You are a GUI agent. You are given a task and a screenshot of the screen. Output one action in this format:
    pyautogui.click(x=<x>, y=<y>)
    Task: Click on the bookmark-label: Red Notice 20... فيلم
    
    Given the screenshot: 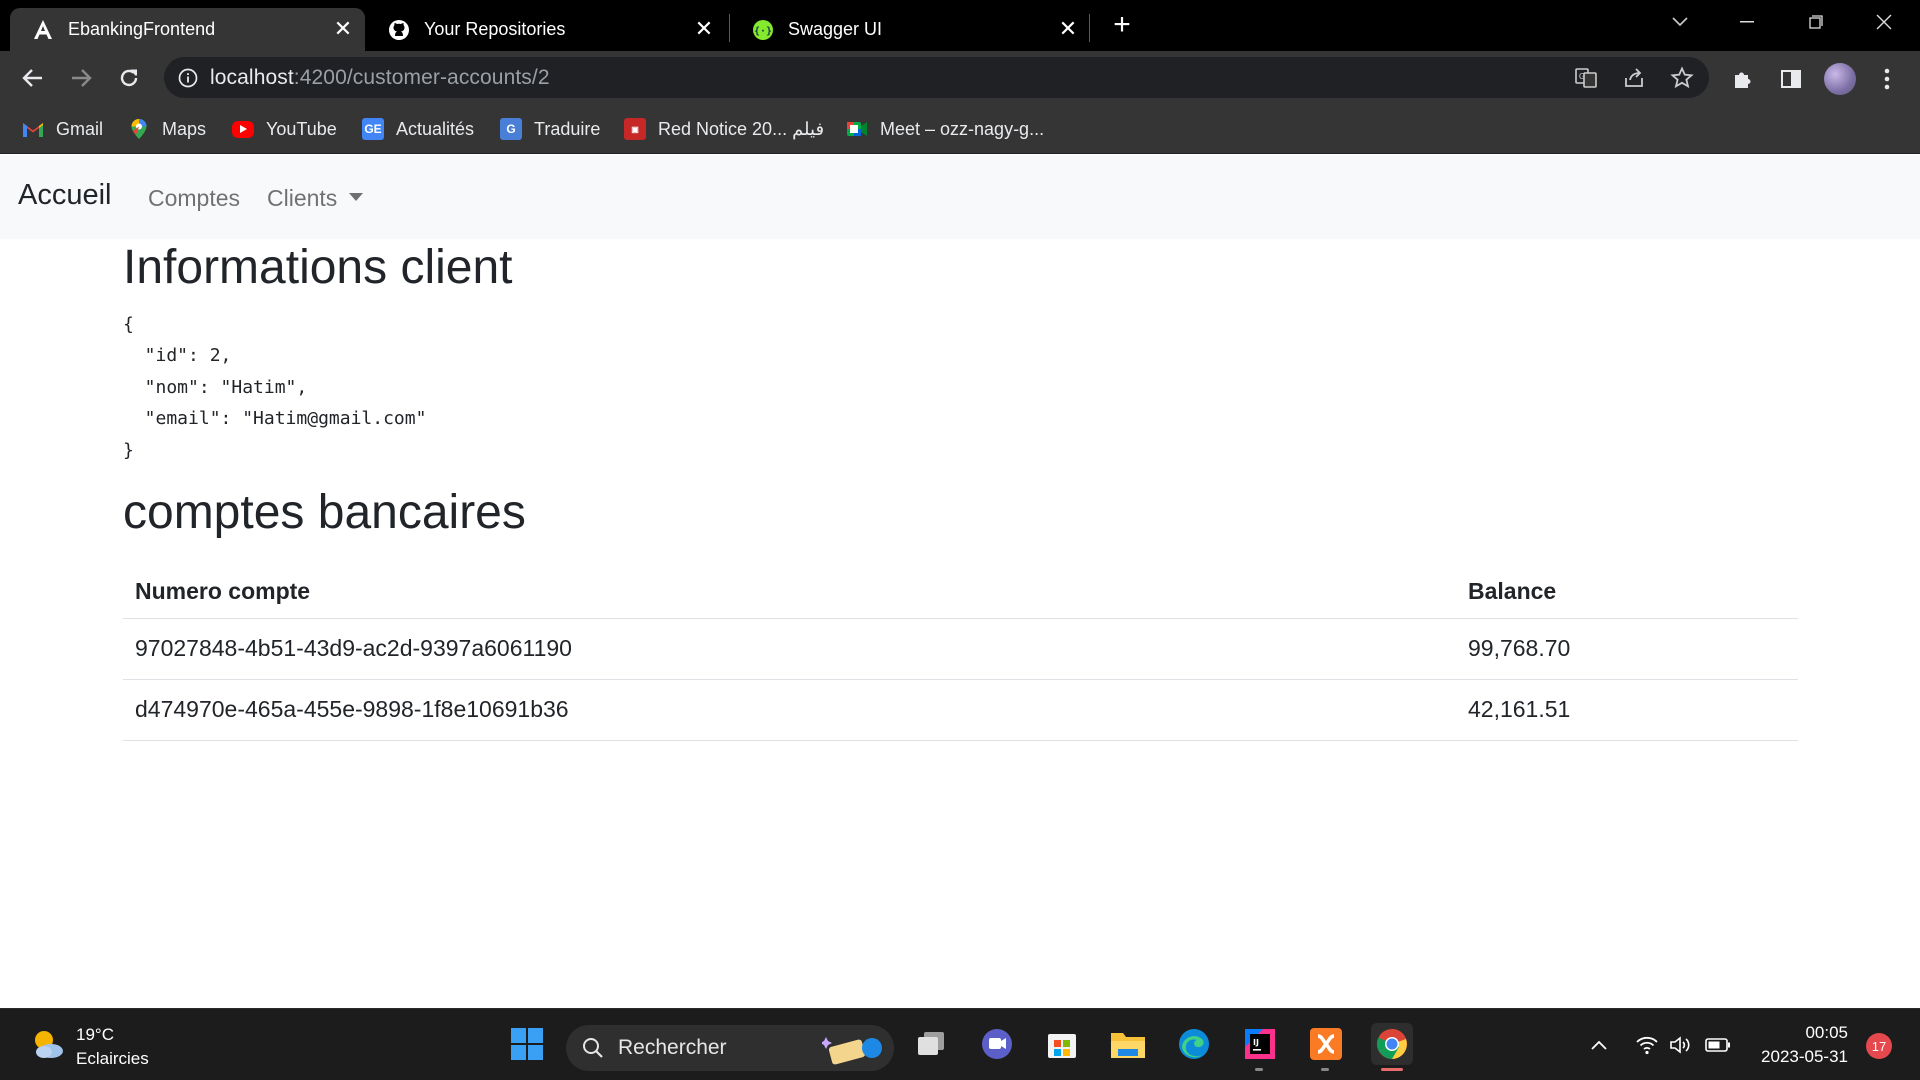 What is the action you would take?
    pyautogui.click(x=741, y=128)
    